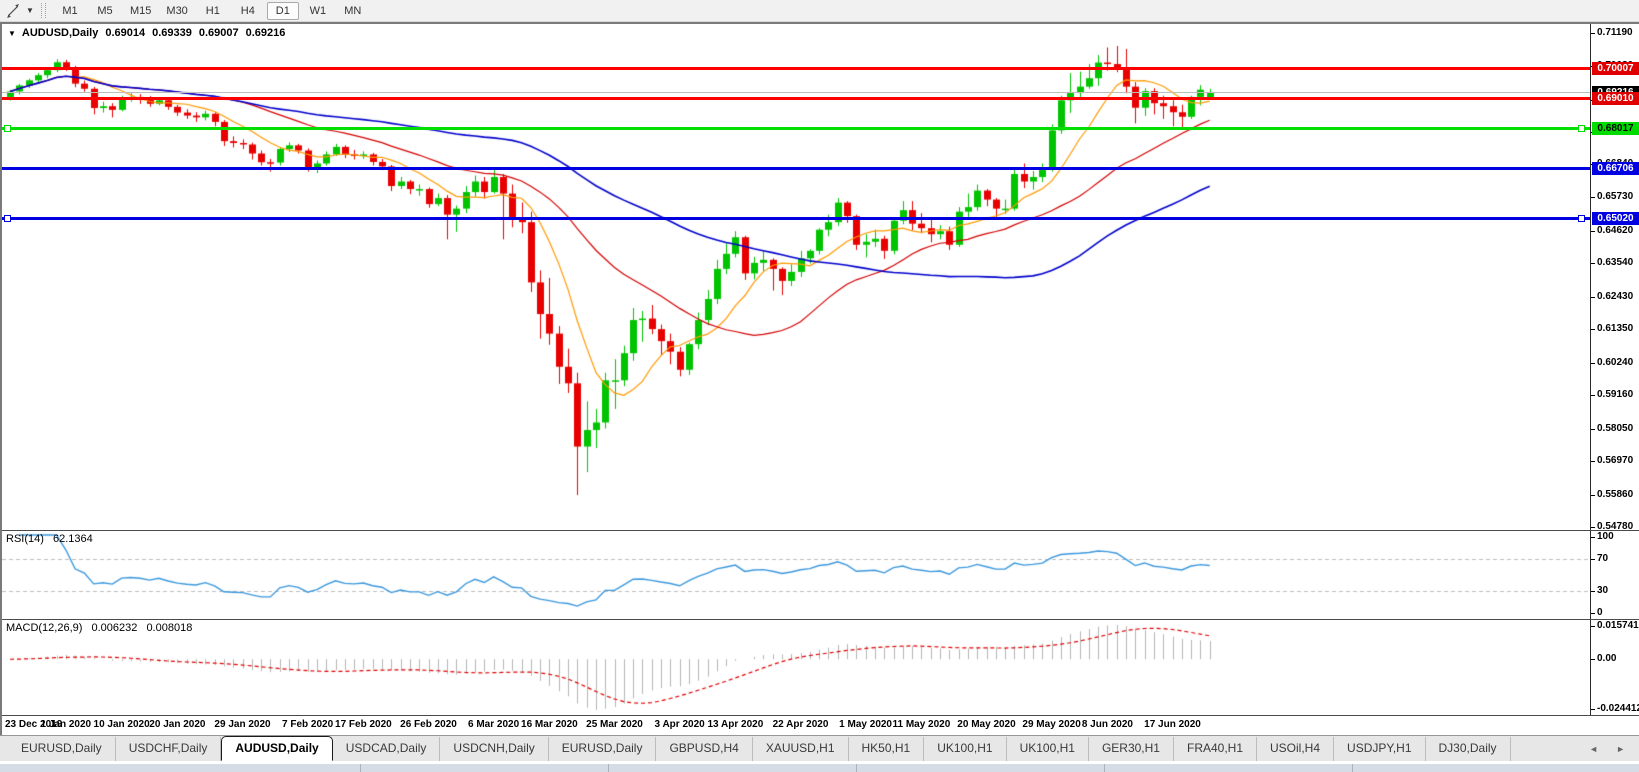  I want to click on chart-cursor-icon, so click(13, 11).